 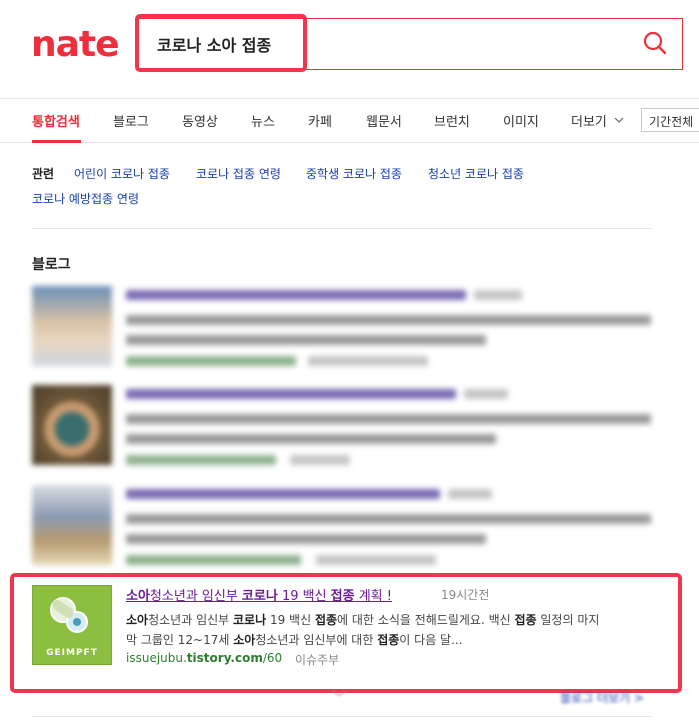 What do you see at coordinates (384, 120) in the screenshot?
I see `tab-webdoc: 웹문서` at bounding box center [384, 120].